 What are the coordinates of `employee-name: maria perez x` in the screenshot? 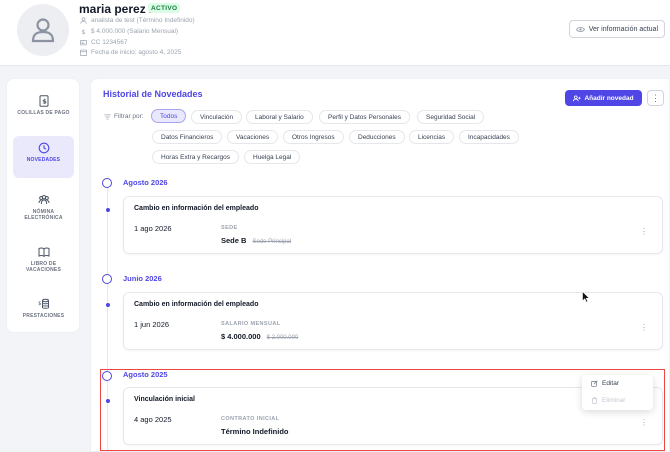 It's located at (117, 9).